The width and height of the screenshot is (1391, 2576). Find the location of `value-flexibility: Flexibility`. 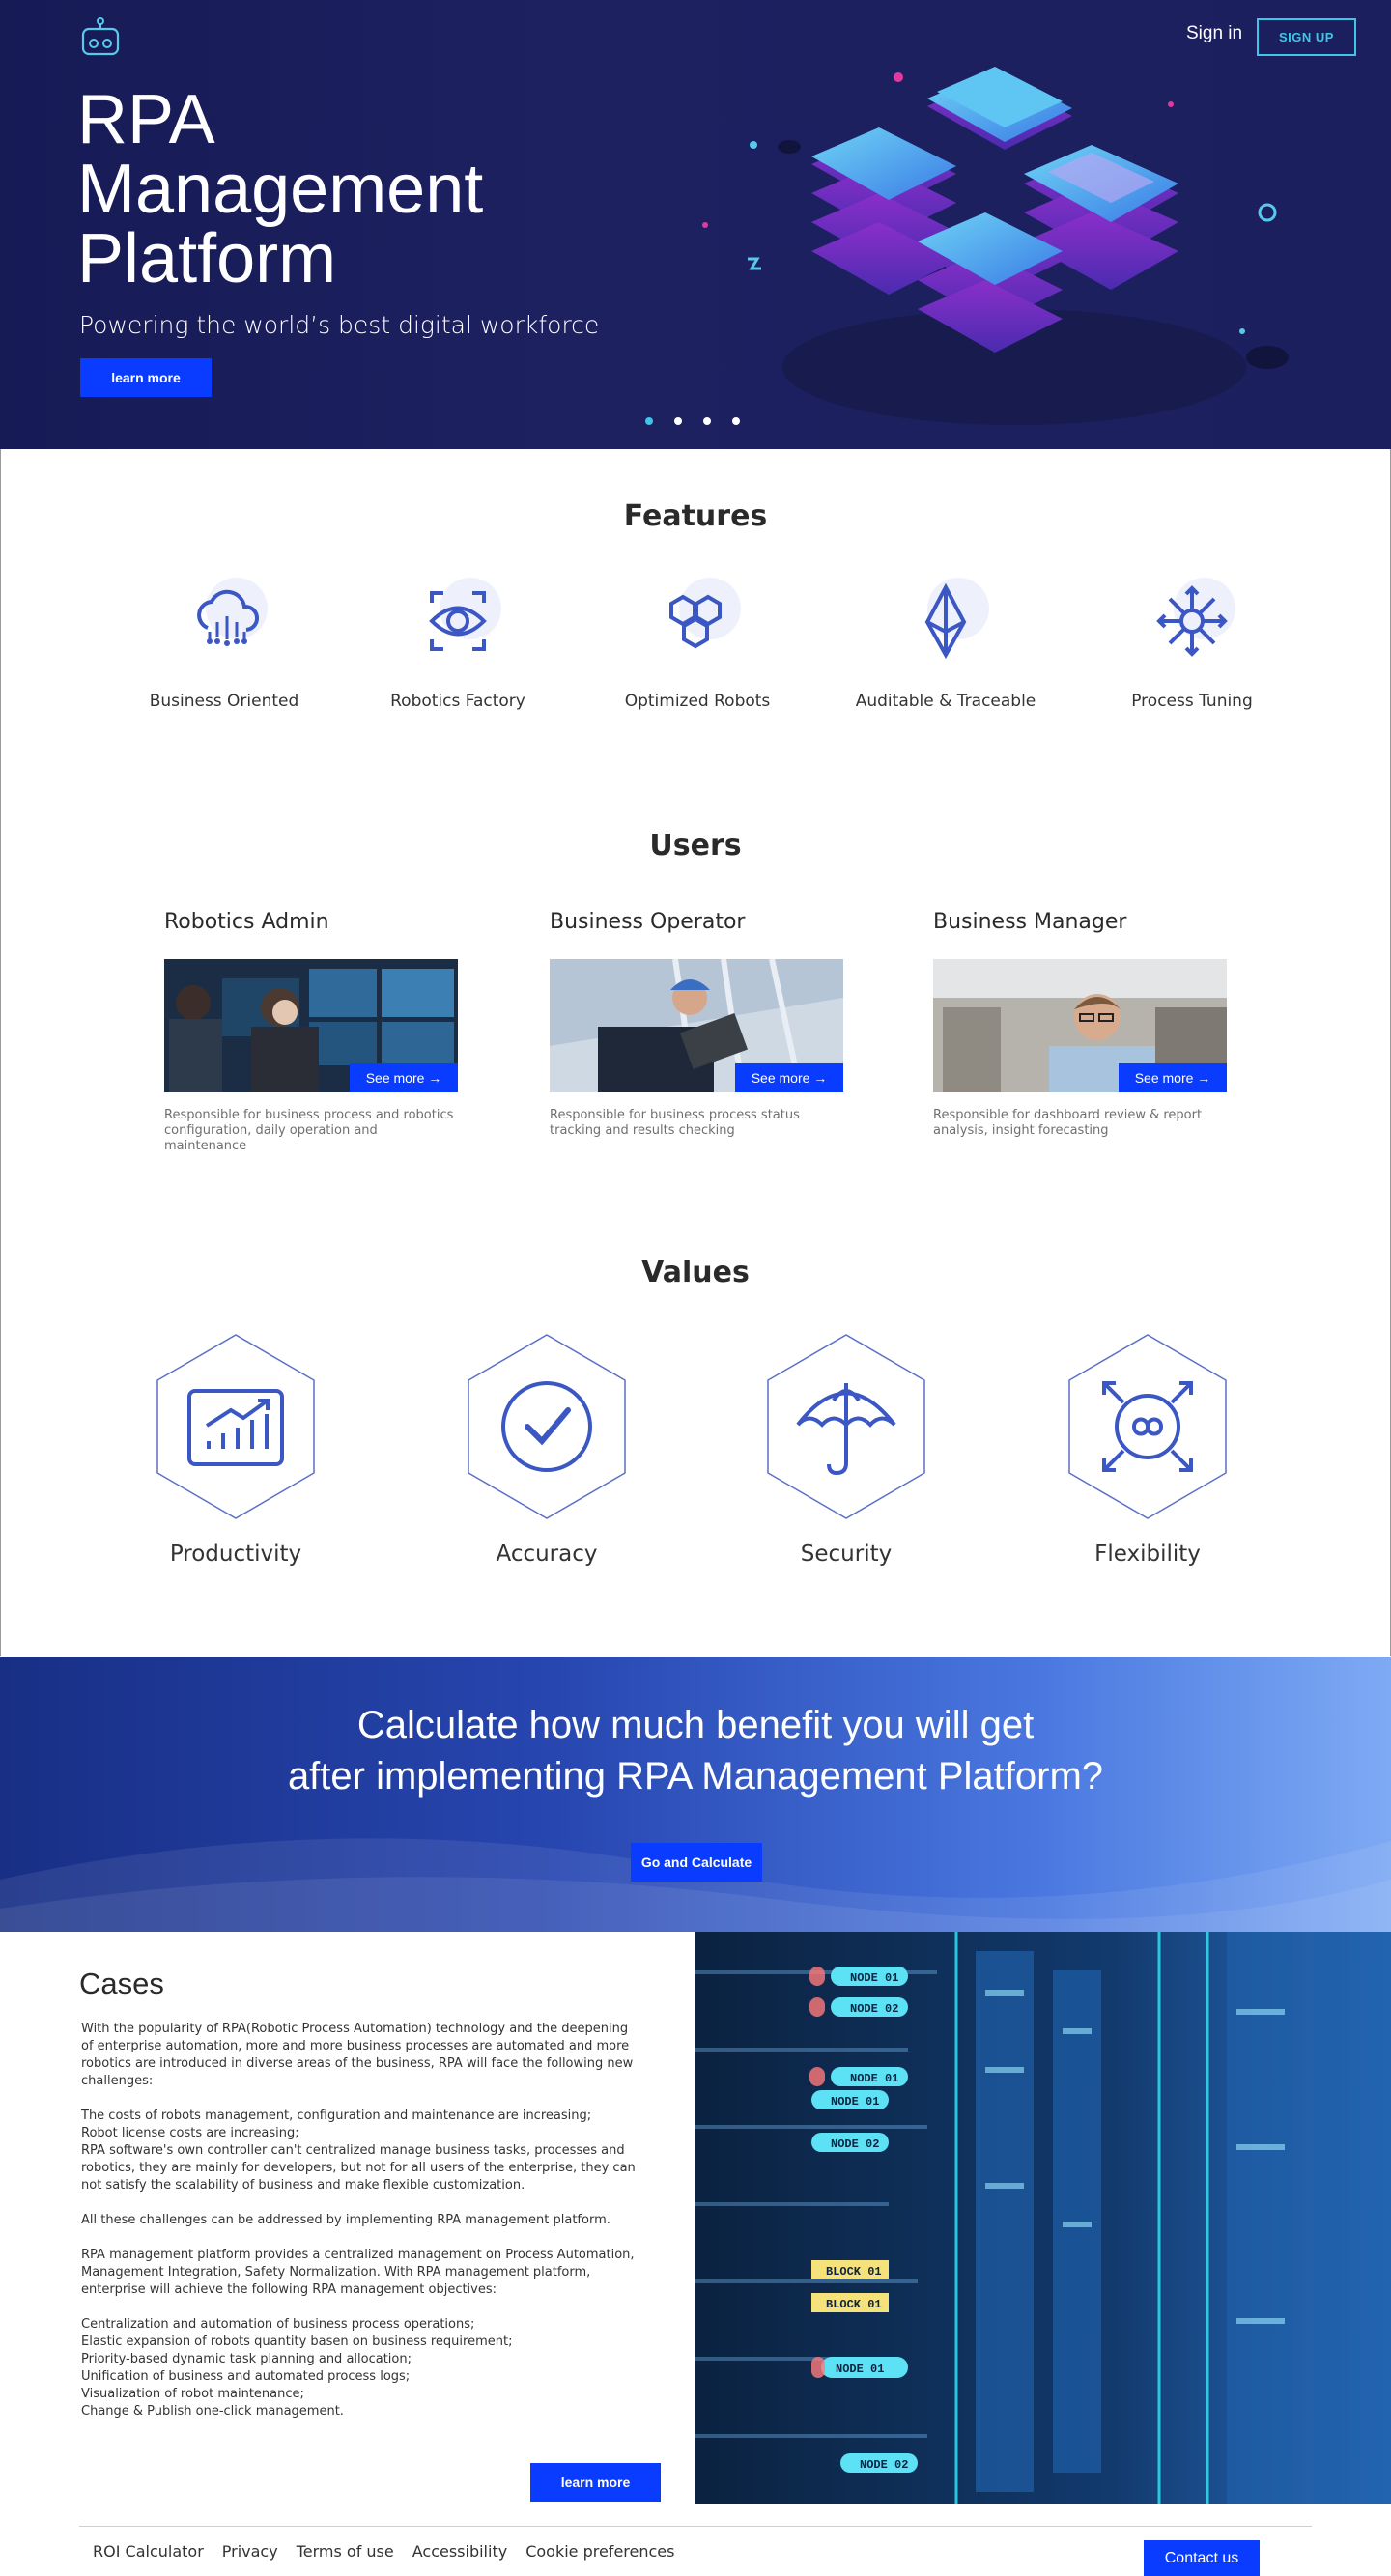

value-flexibility: Flexibility is located at coordinates (1148, 1450).